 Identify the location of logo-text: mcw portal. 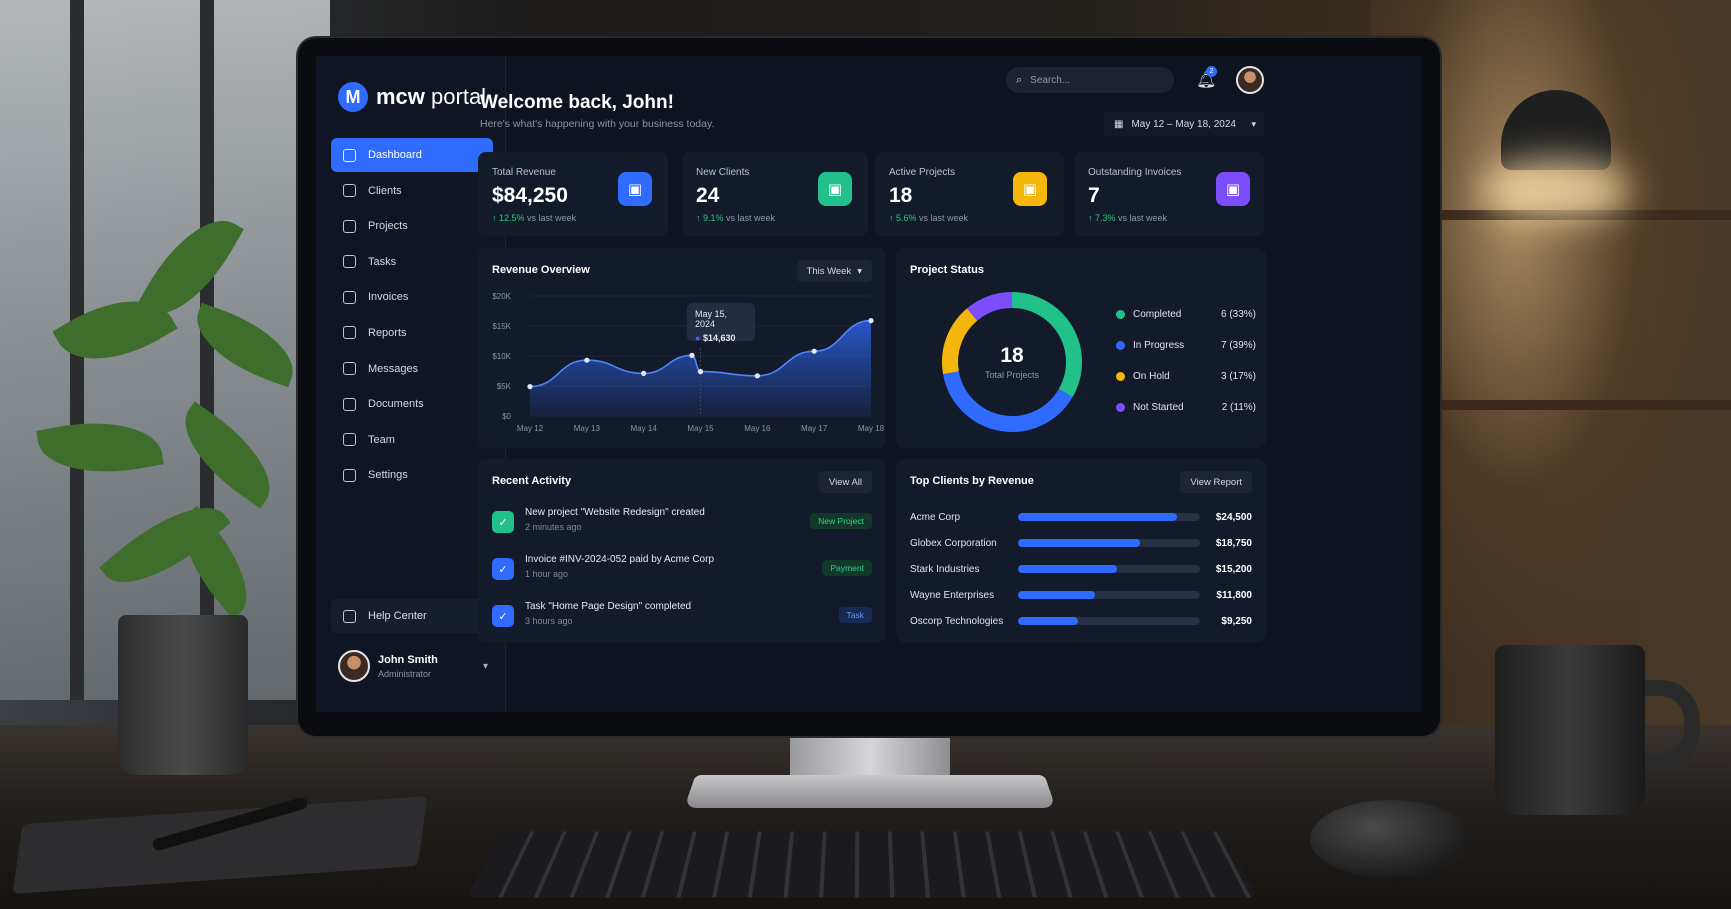
(431, 97).